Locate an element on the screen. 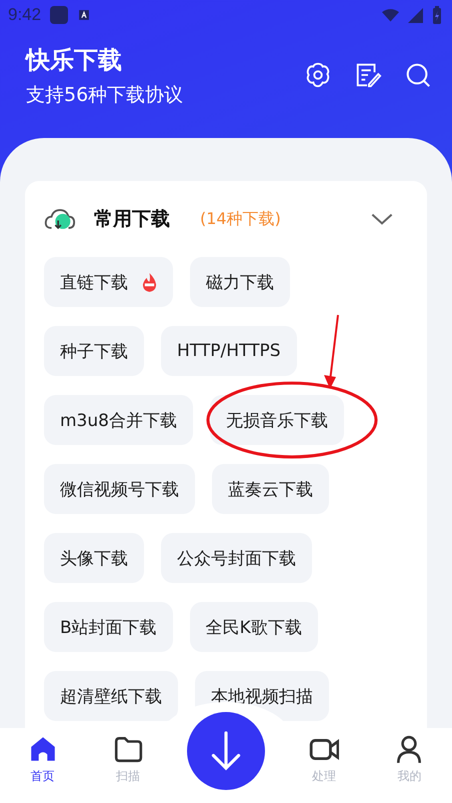  download-option: m3u8合并下载 is located at coordinates (118, 420).